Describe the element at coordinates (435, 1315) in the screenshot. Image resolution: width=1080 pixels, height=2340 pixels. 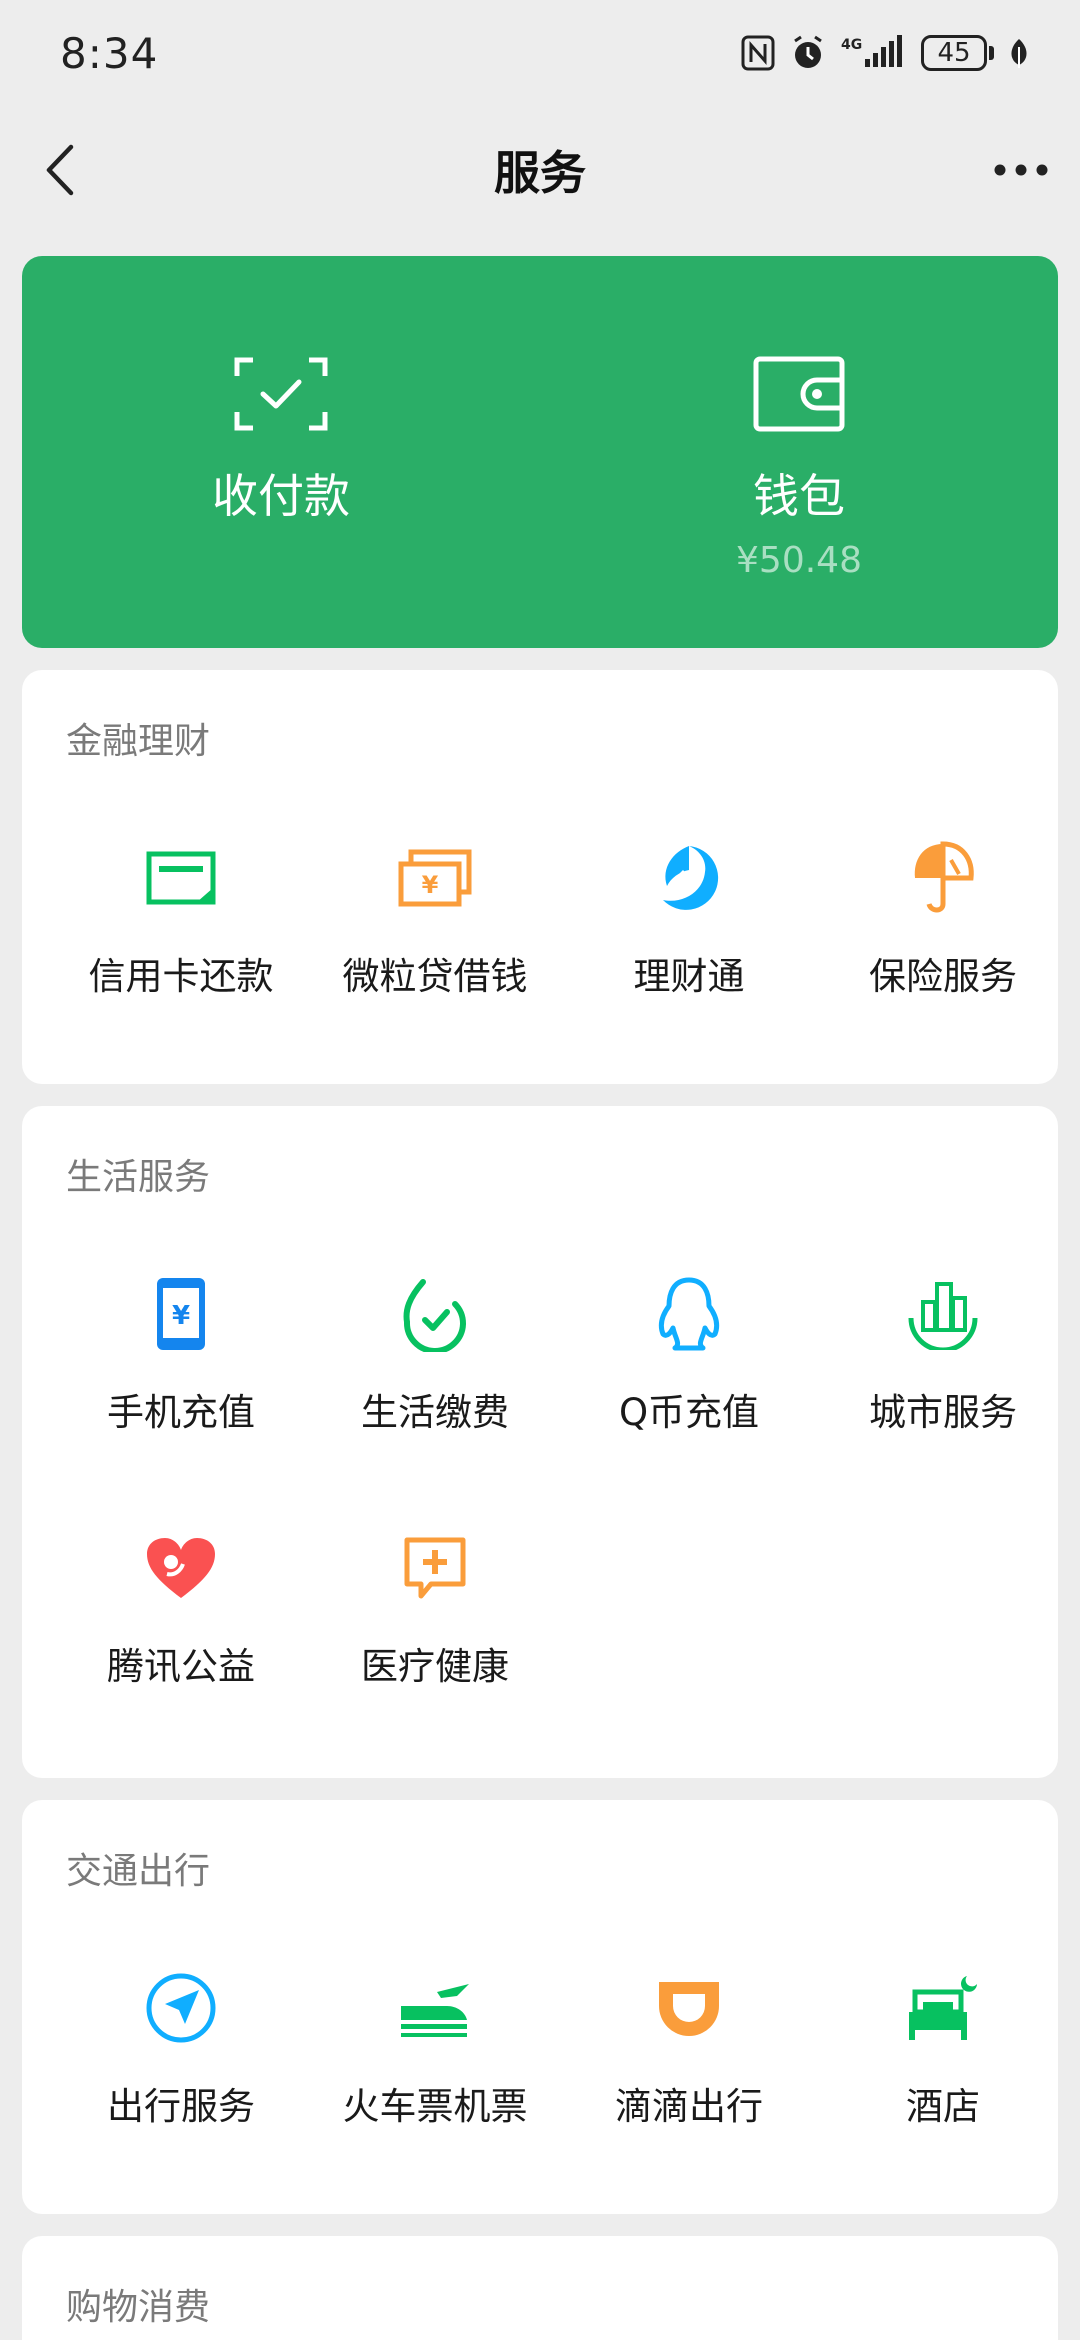
I see `utility-bill-icon` at that location.